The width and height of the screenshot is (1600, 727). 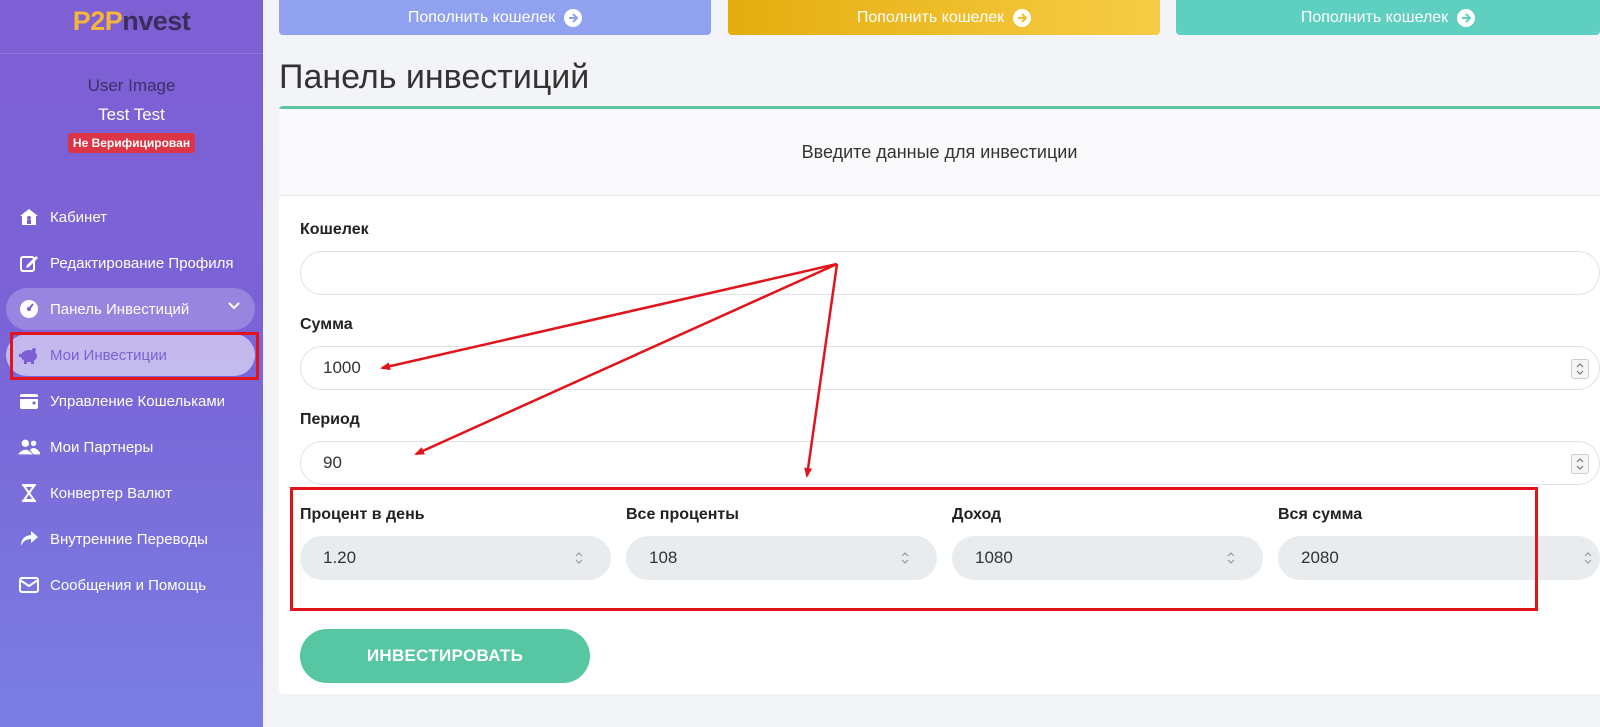 I want to click on period-input: 90, so click(x=950, y=463).